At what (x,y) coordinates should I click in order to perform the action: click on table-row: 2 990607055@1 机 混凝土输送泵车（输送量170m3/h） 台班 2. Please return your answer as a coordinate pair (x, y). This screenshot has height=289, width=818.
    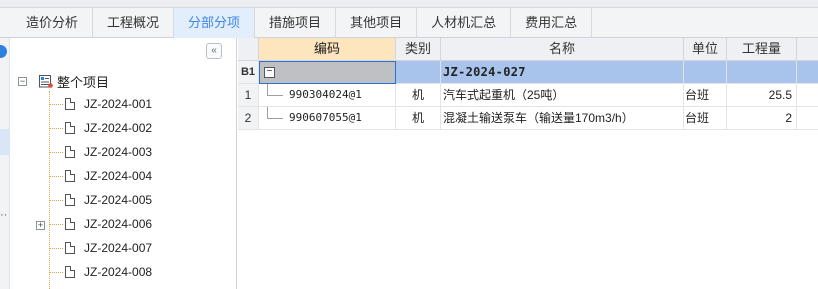
    Looking at the image, I should click on (528, 118).